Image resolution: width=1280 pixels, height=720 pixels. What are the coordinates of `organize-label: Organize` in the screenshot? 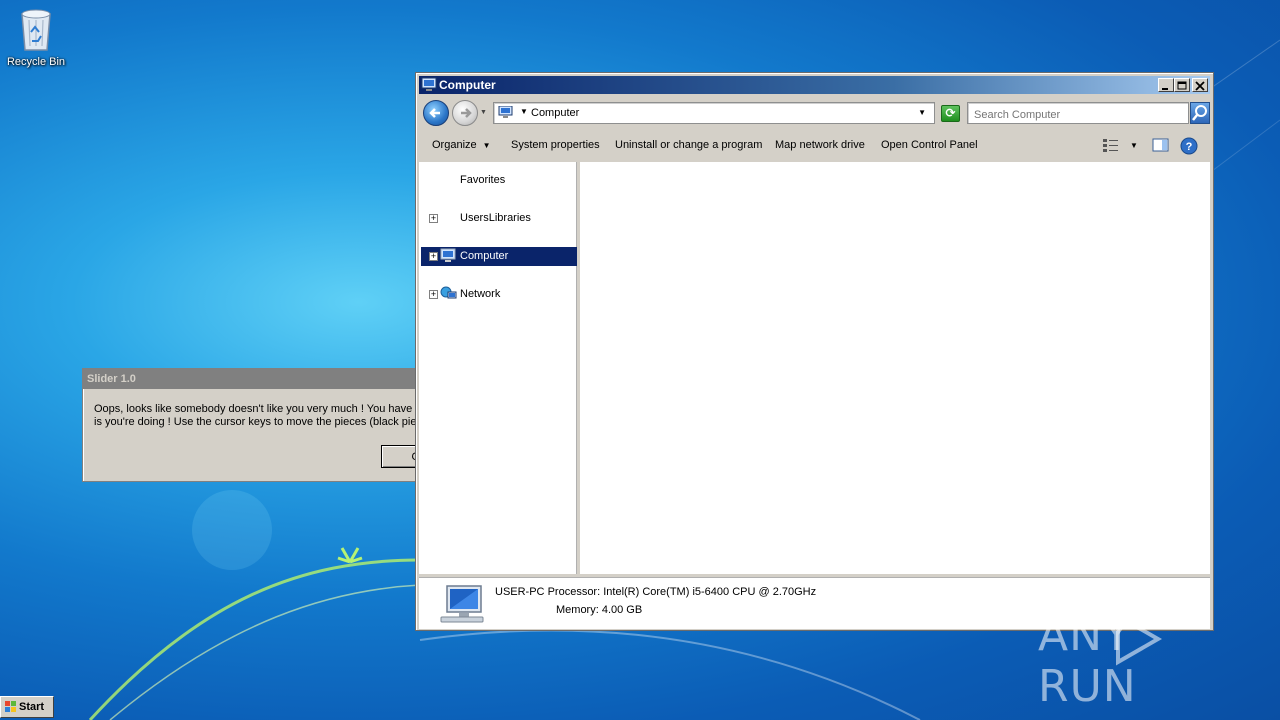 It's located at (454, 145).